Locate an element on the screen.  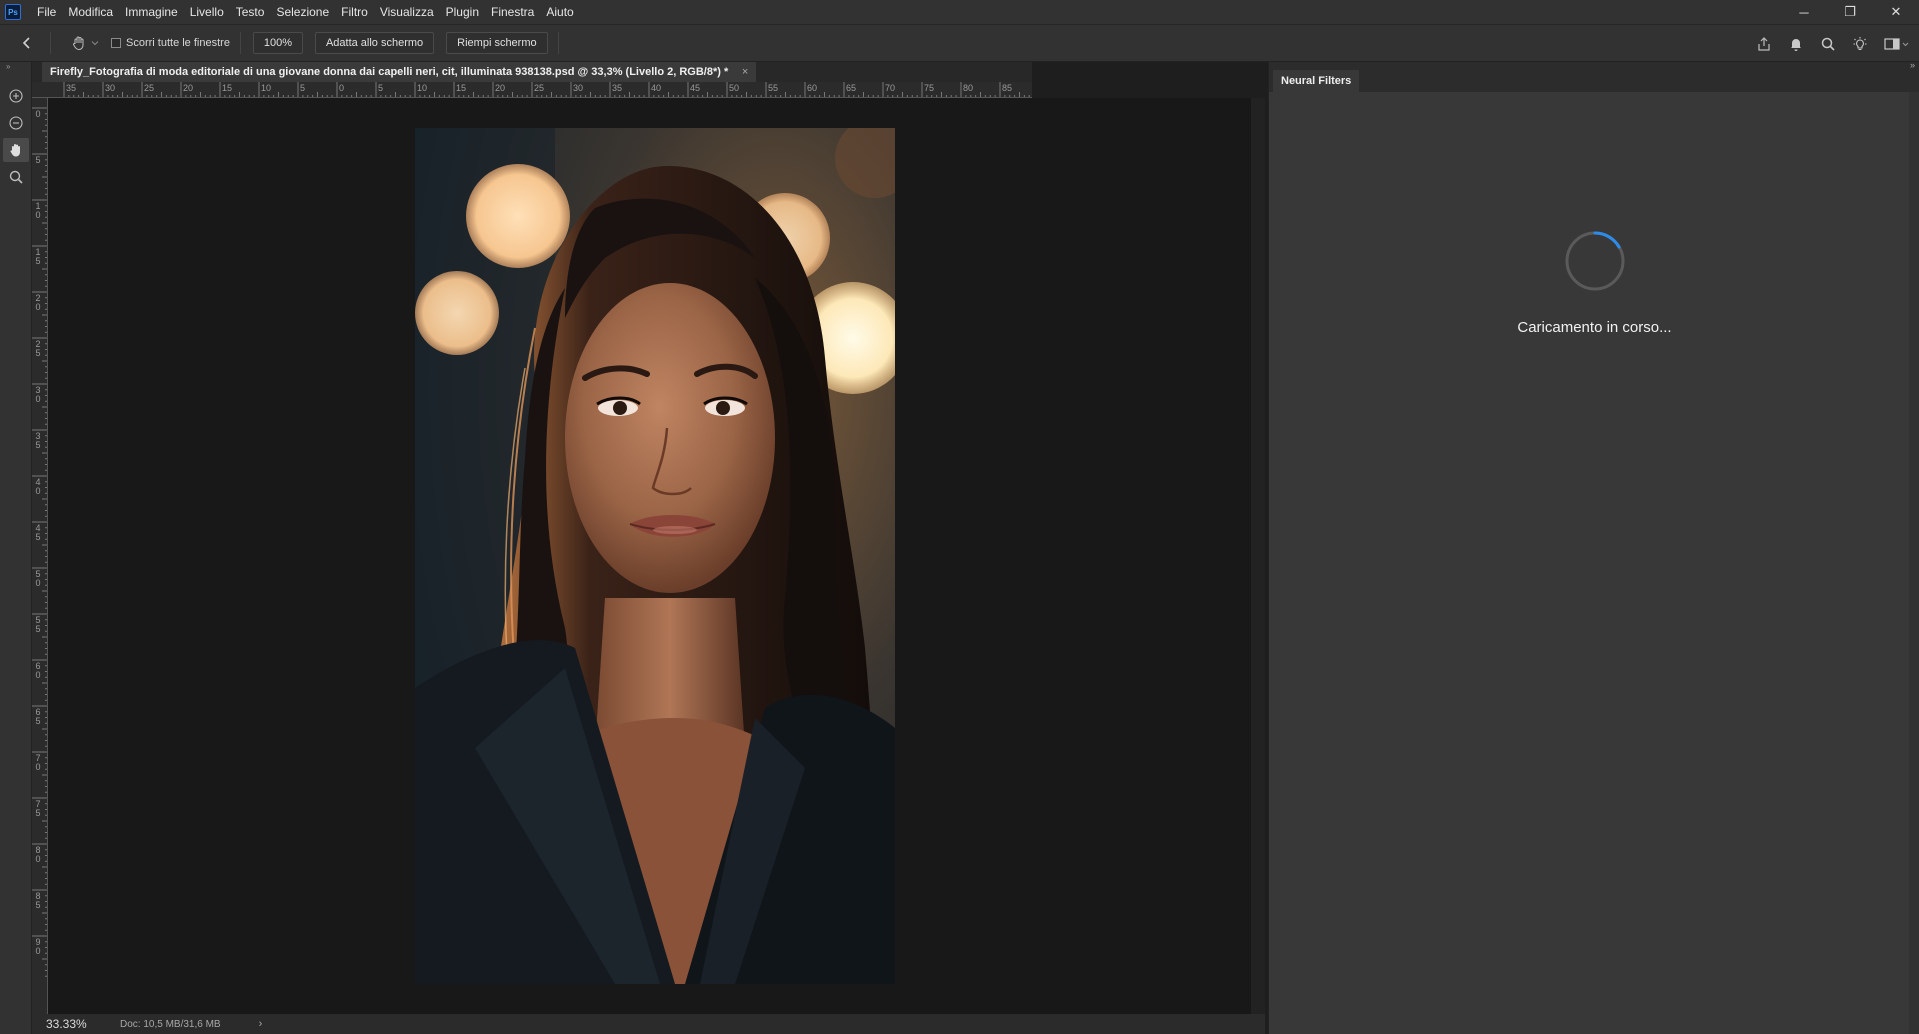
tab-neural-filters: Neural Filters is located at coordinates (1316, 81).